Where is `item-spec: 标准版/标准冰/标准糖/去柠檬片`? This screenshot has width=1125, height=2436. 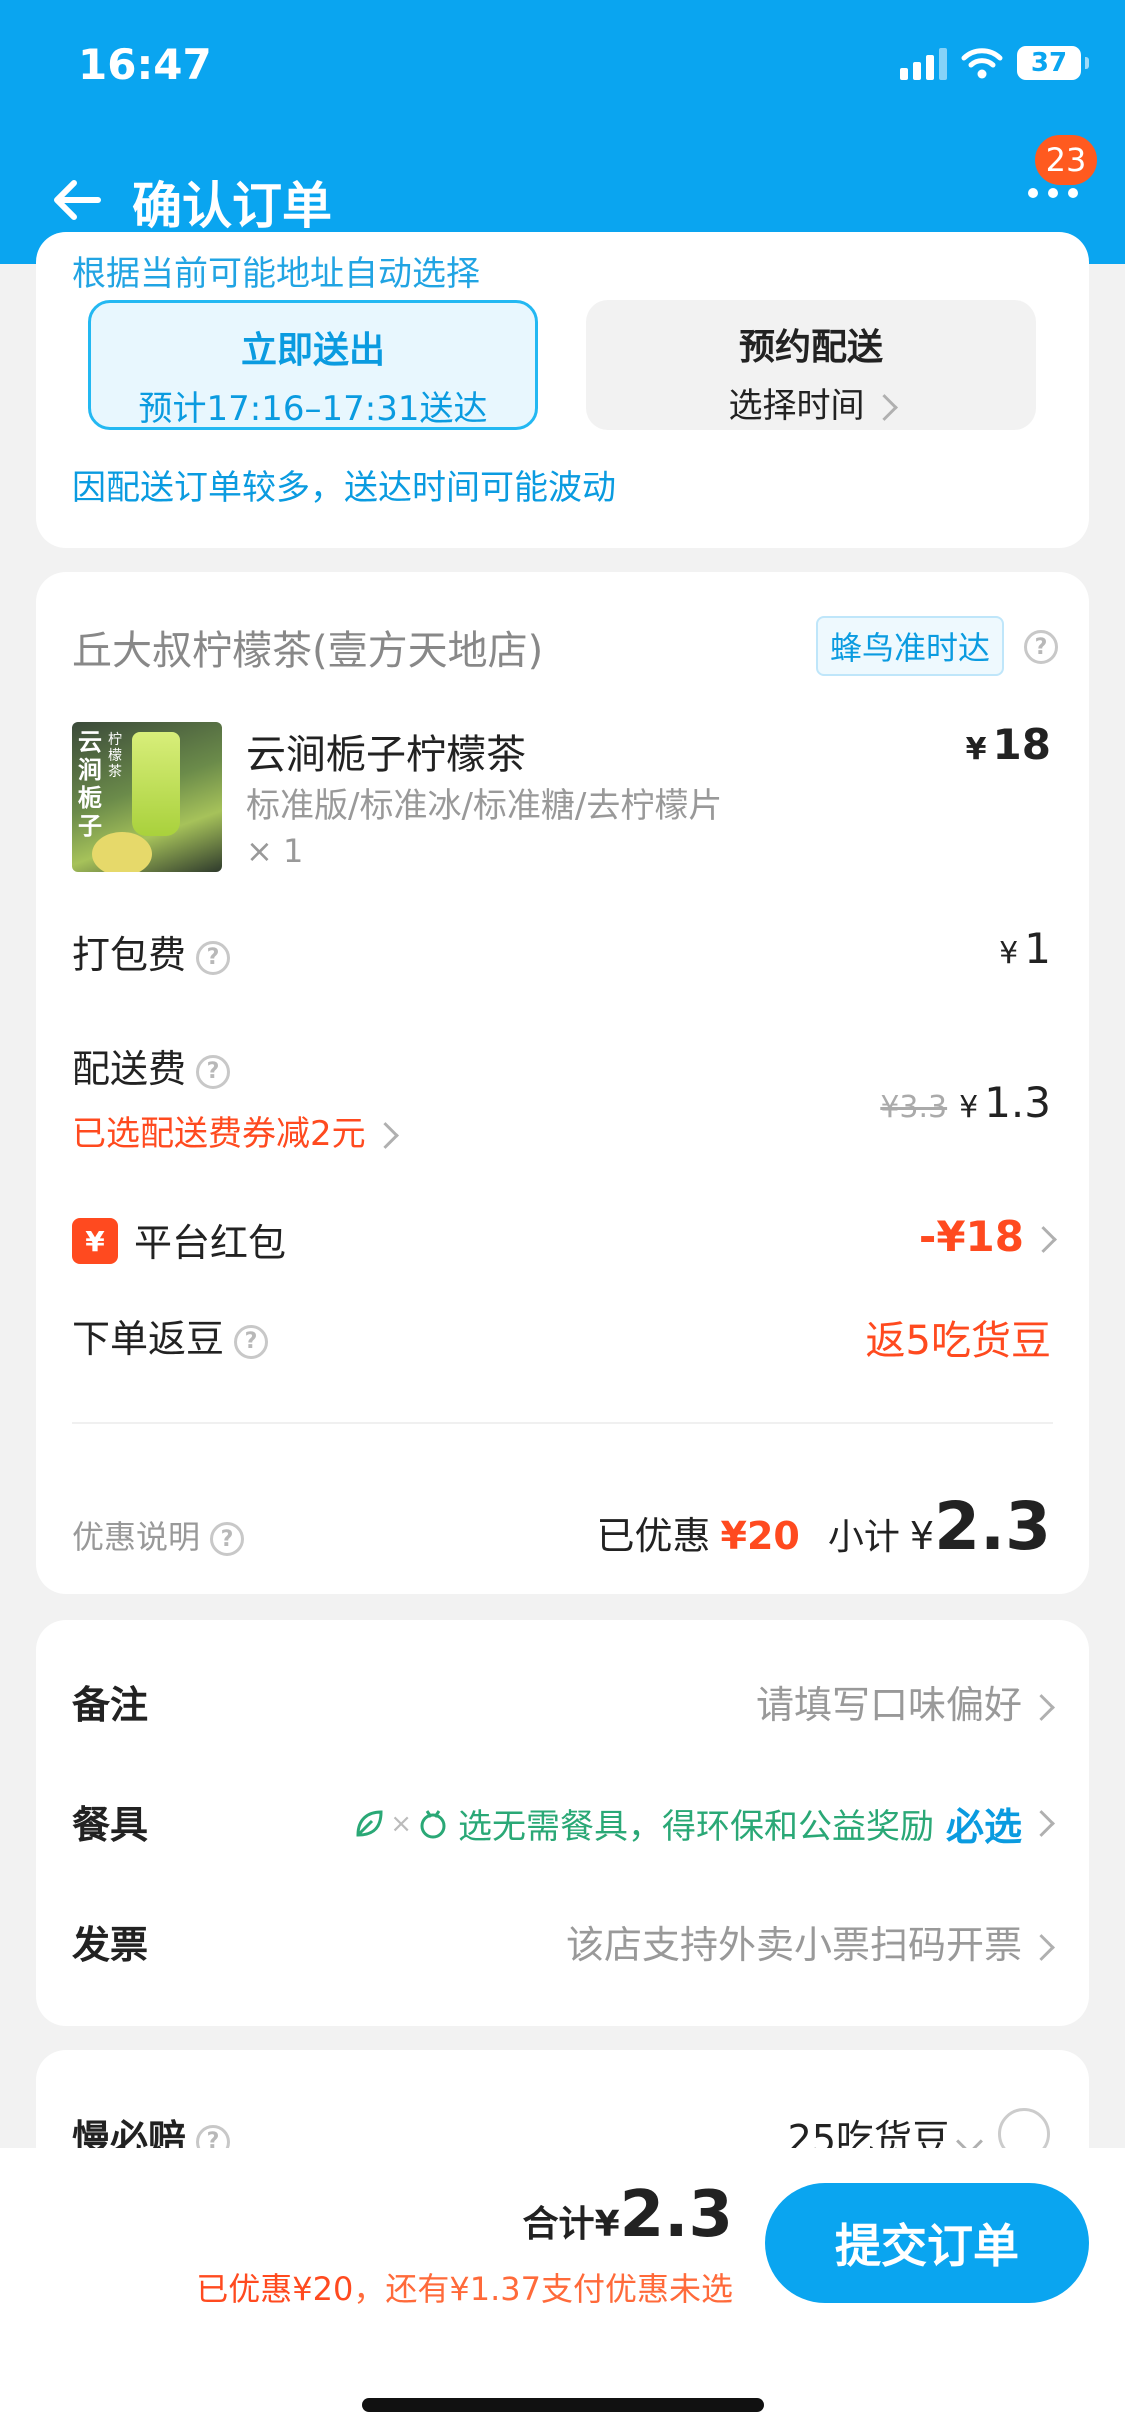
item-spec: 标准版/标准冰/标准糖/去柠檬片 is located at coordinates (484, 806).